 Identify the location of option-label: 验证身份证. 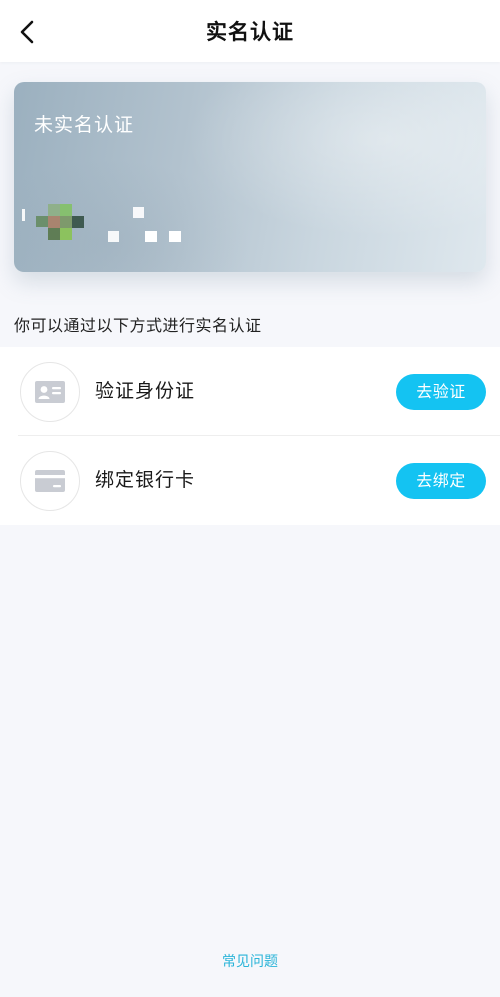
(145, 391).